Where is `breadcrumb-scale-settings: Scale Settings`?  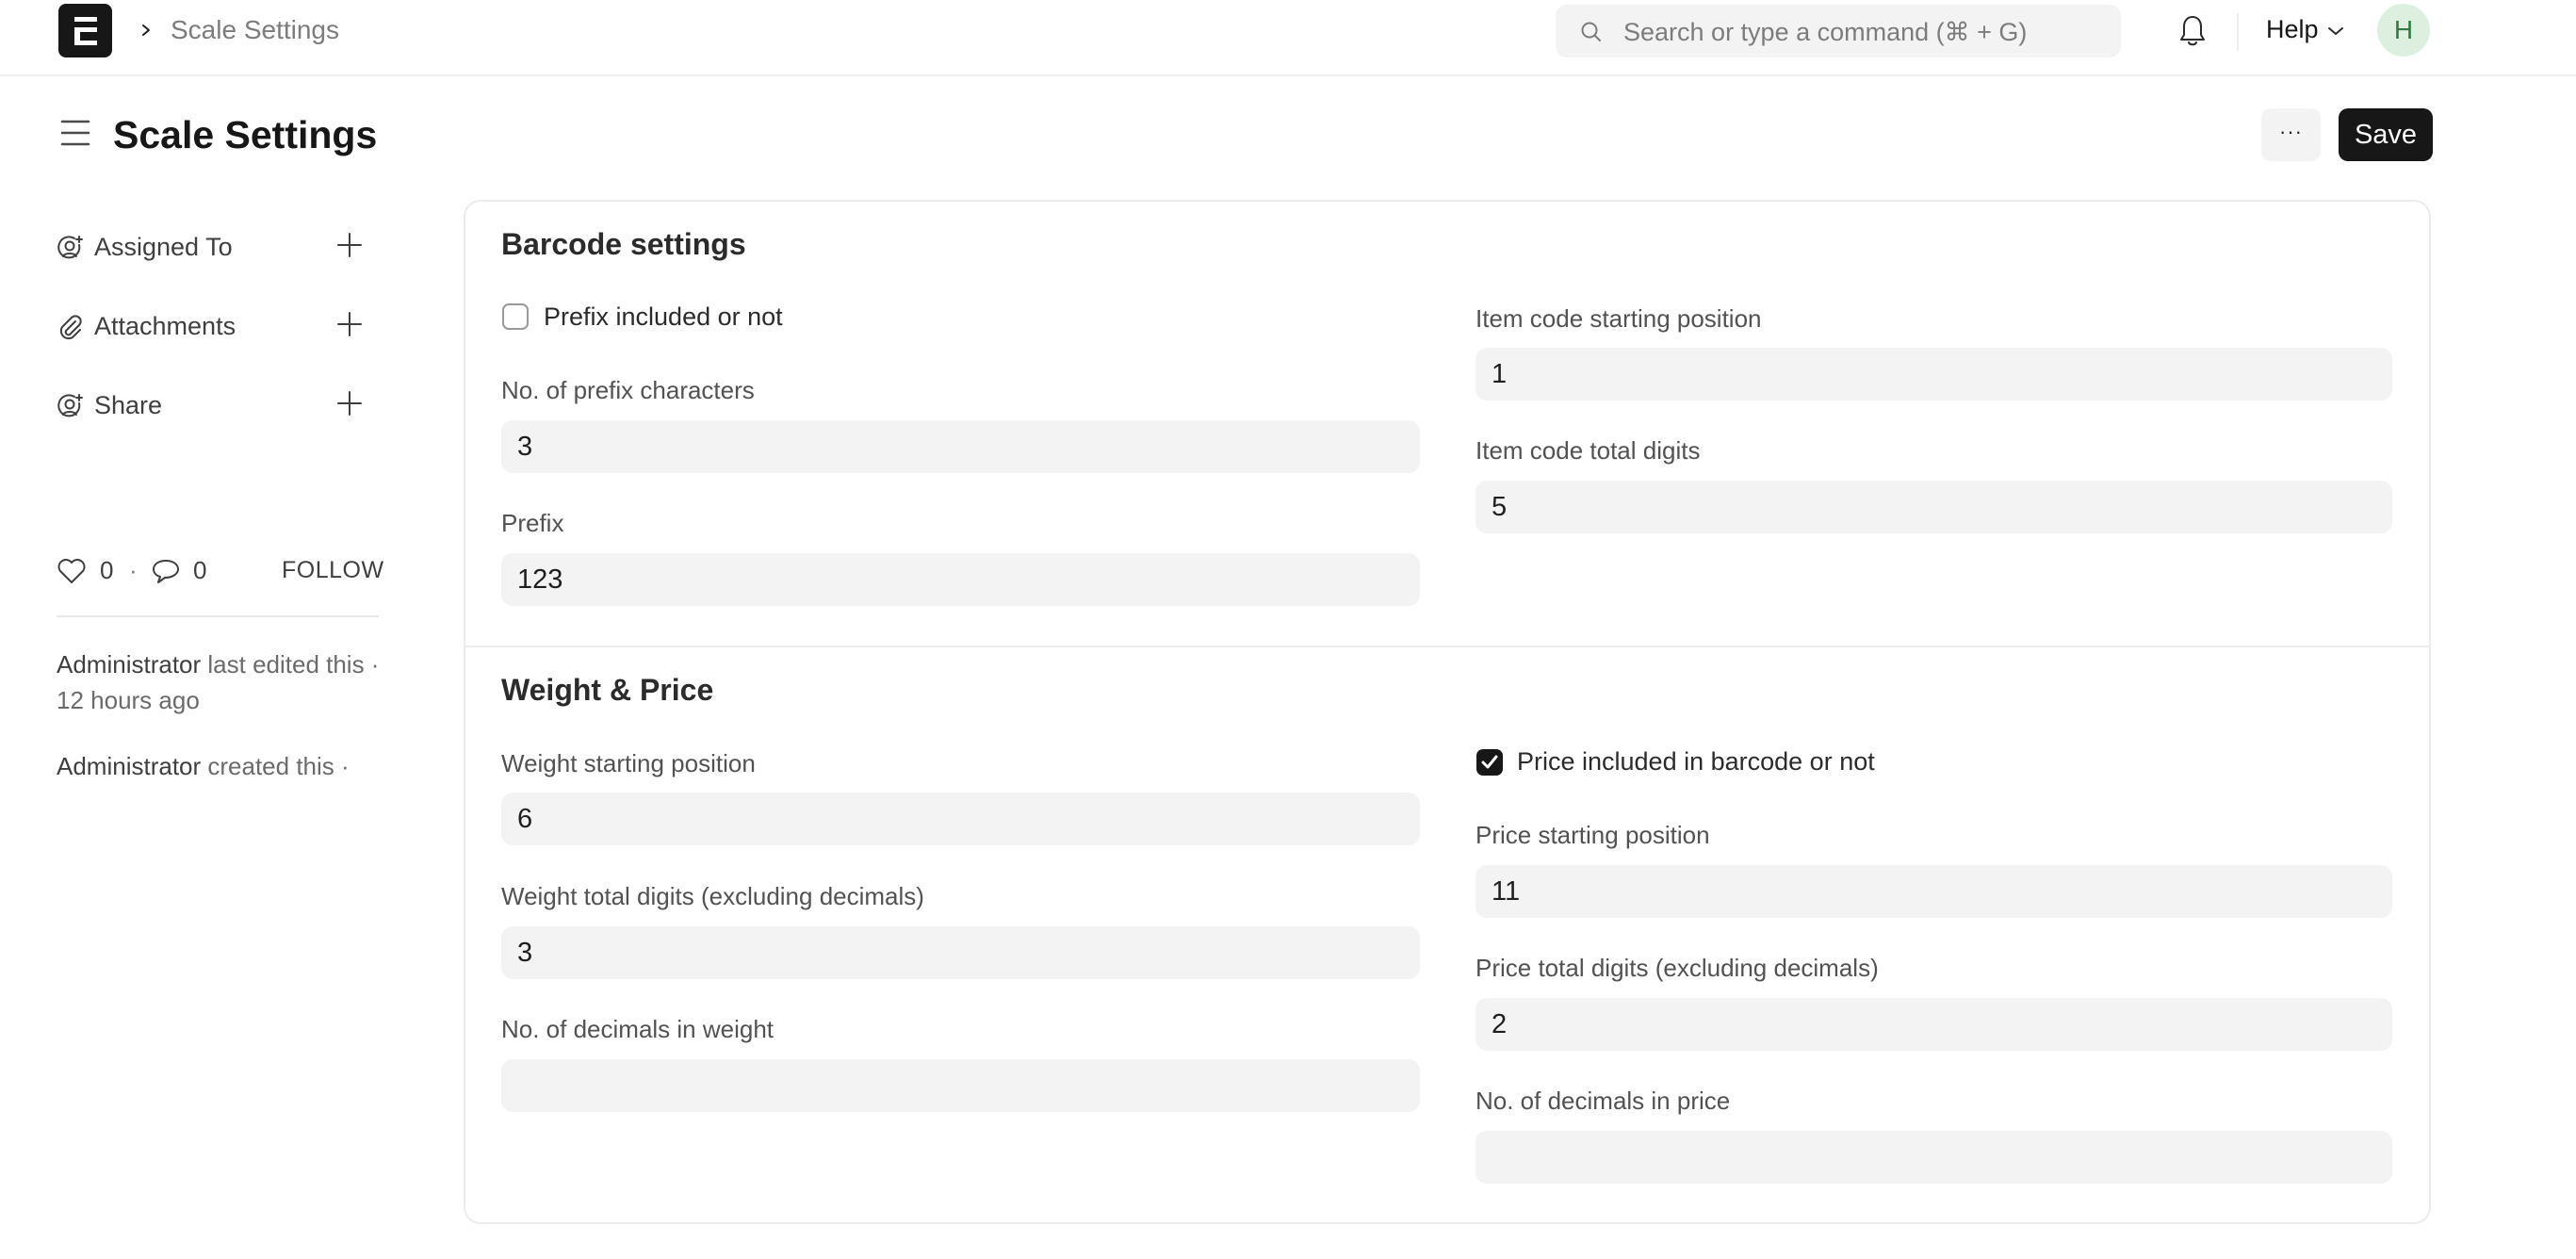 breadcrumb-scale-settings: Scale Settings is located at coordinates (255, 30).